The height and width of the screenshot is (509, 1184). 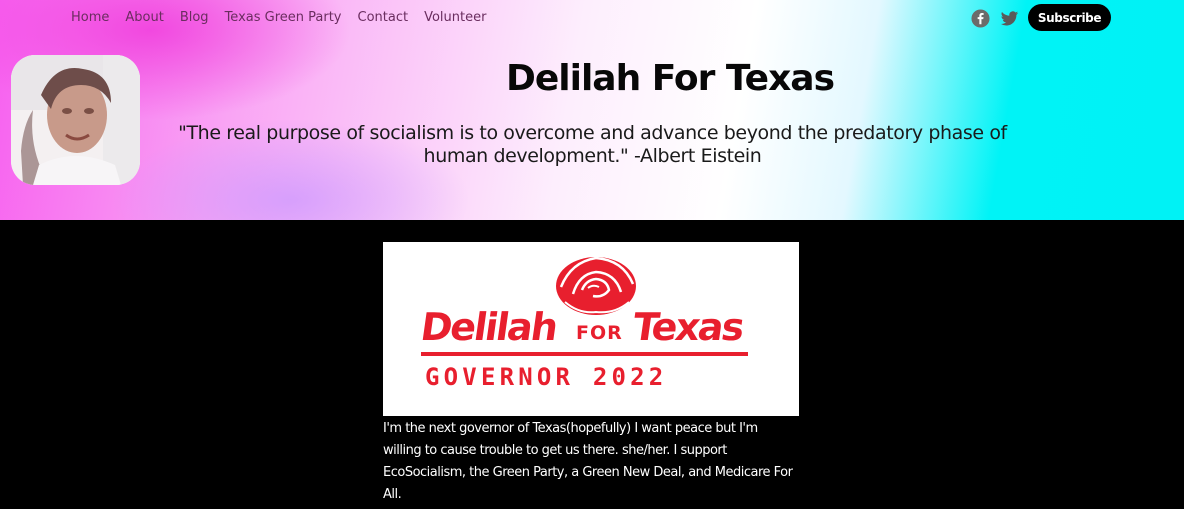 I want to click on nav-about-link: About, so click(x=144, y=18).